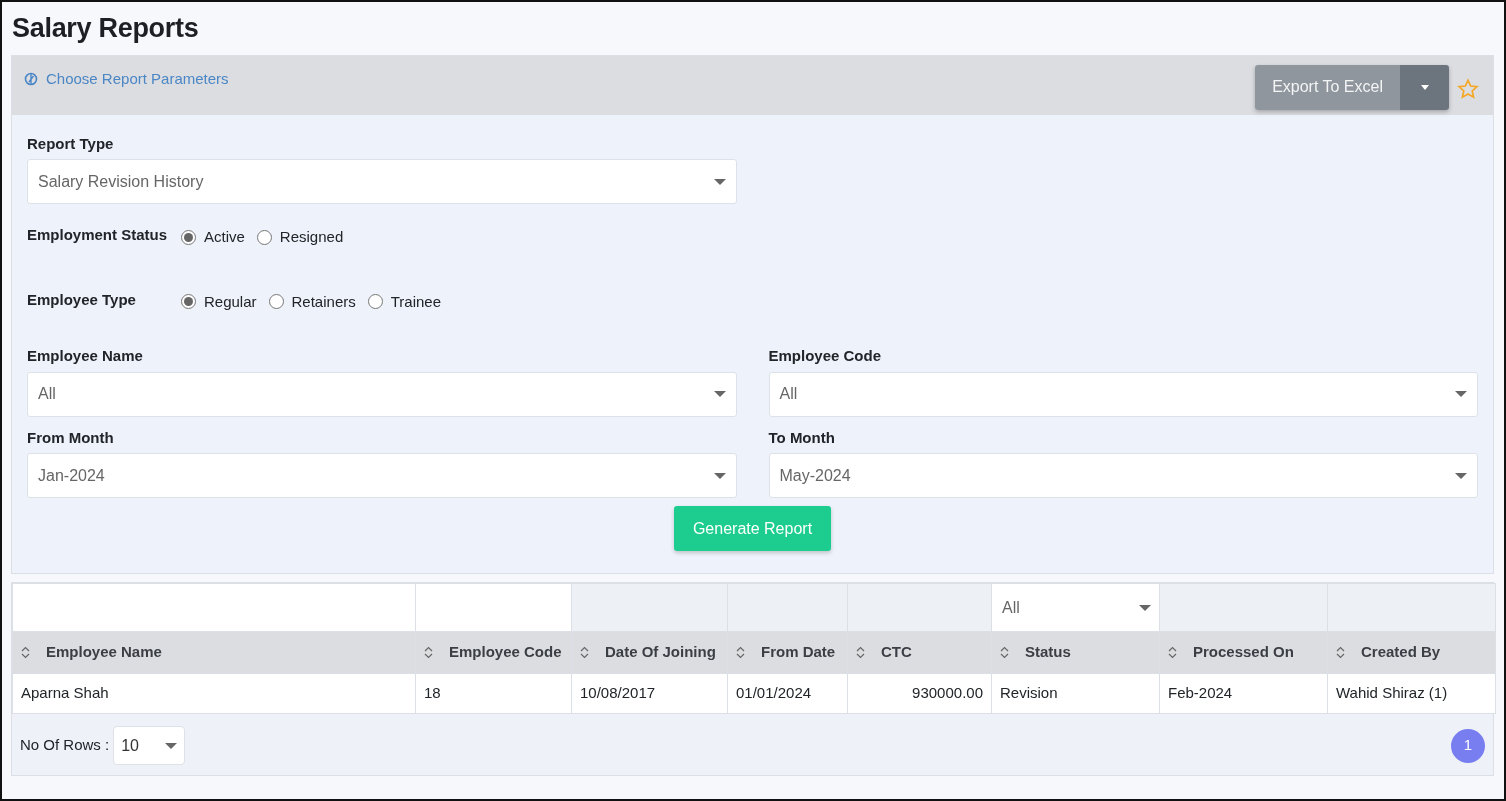  I want to click on dropdown-select: May-2024, so click(1123, 475).